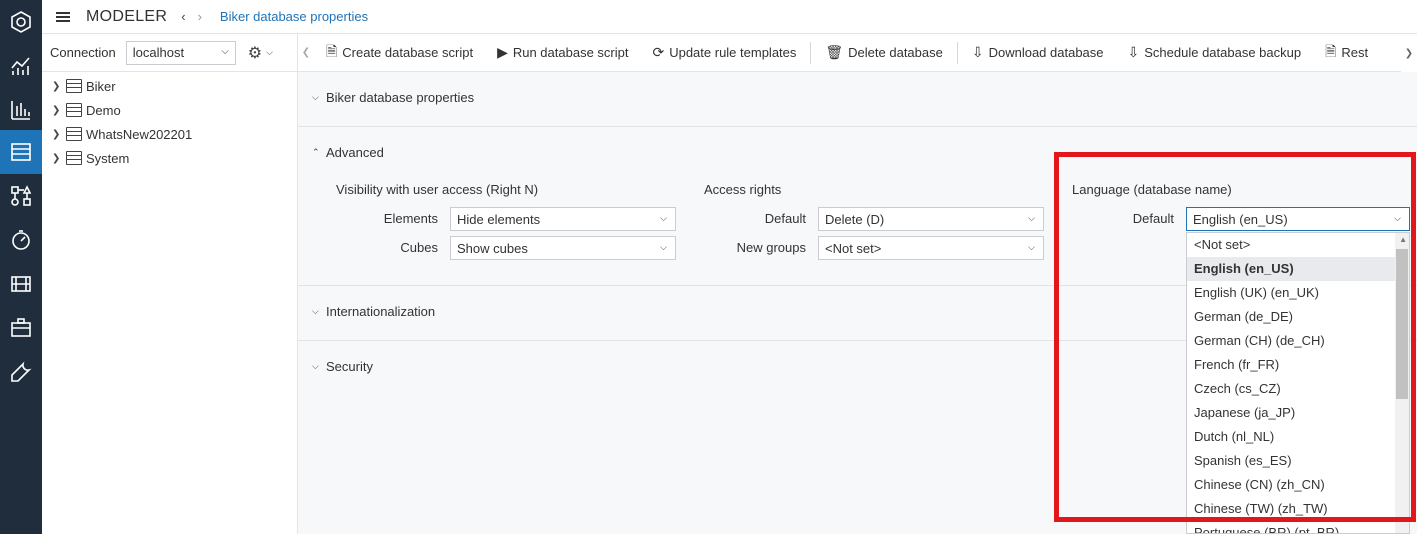 This screenshot has width=1417, height=534. I want to click on new-groups-label: New groups, so click(771, 247).